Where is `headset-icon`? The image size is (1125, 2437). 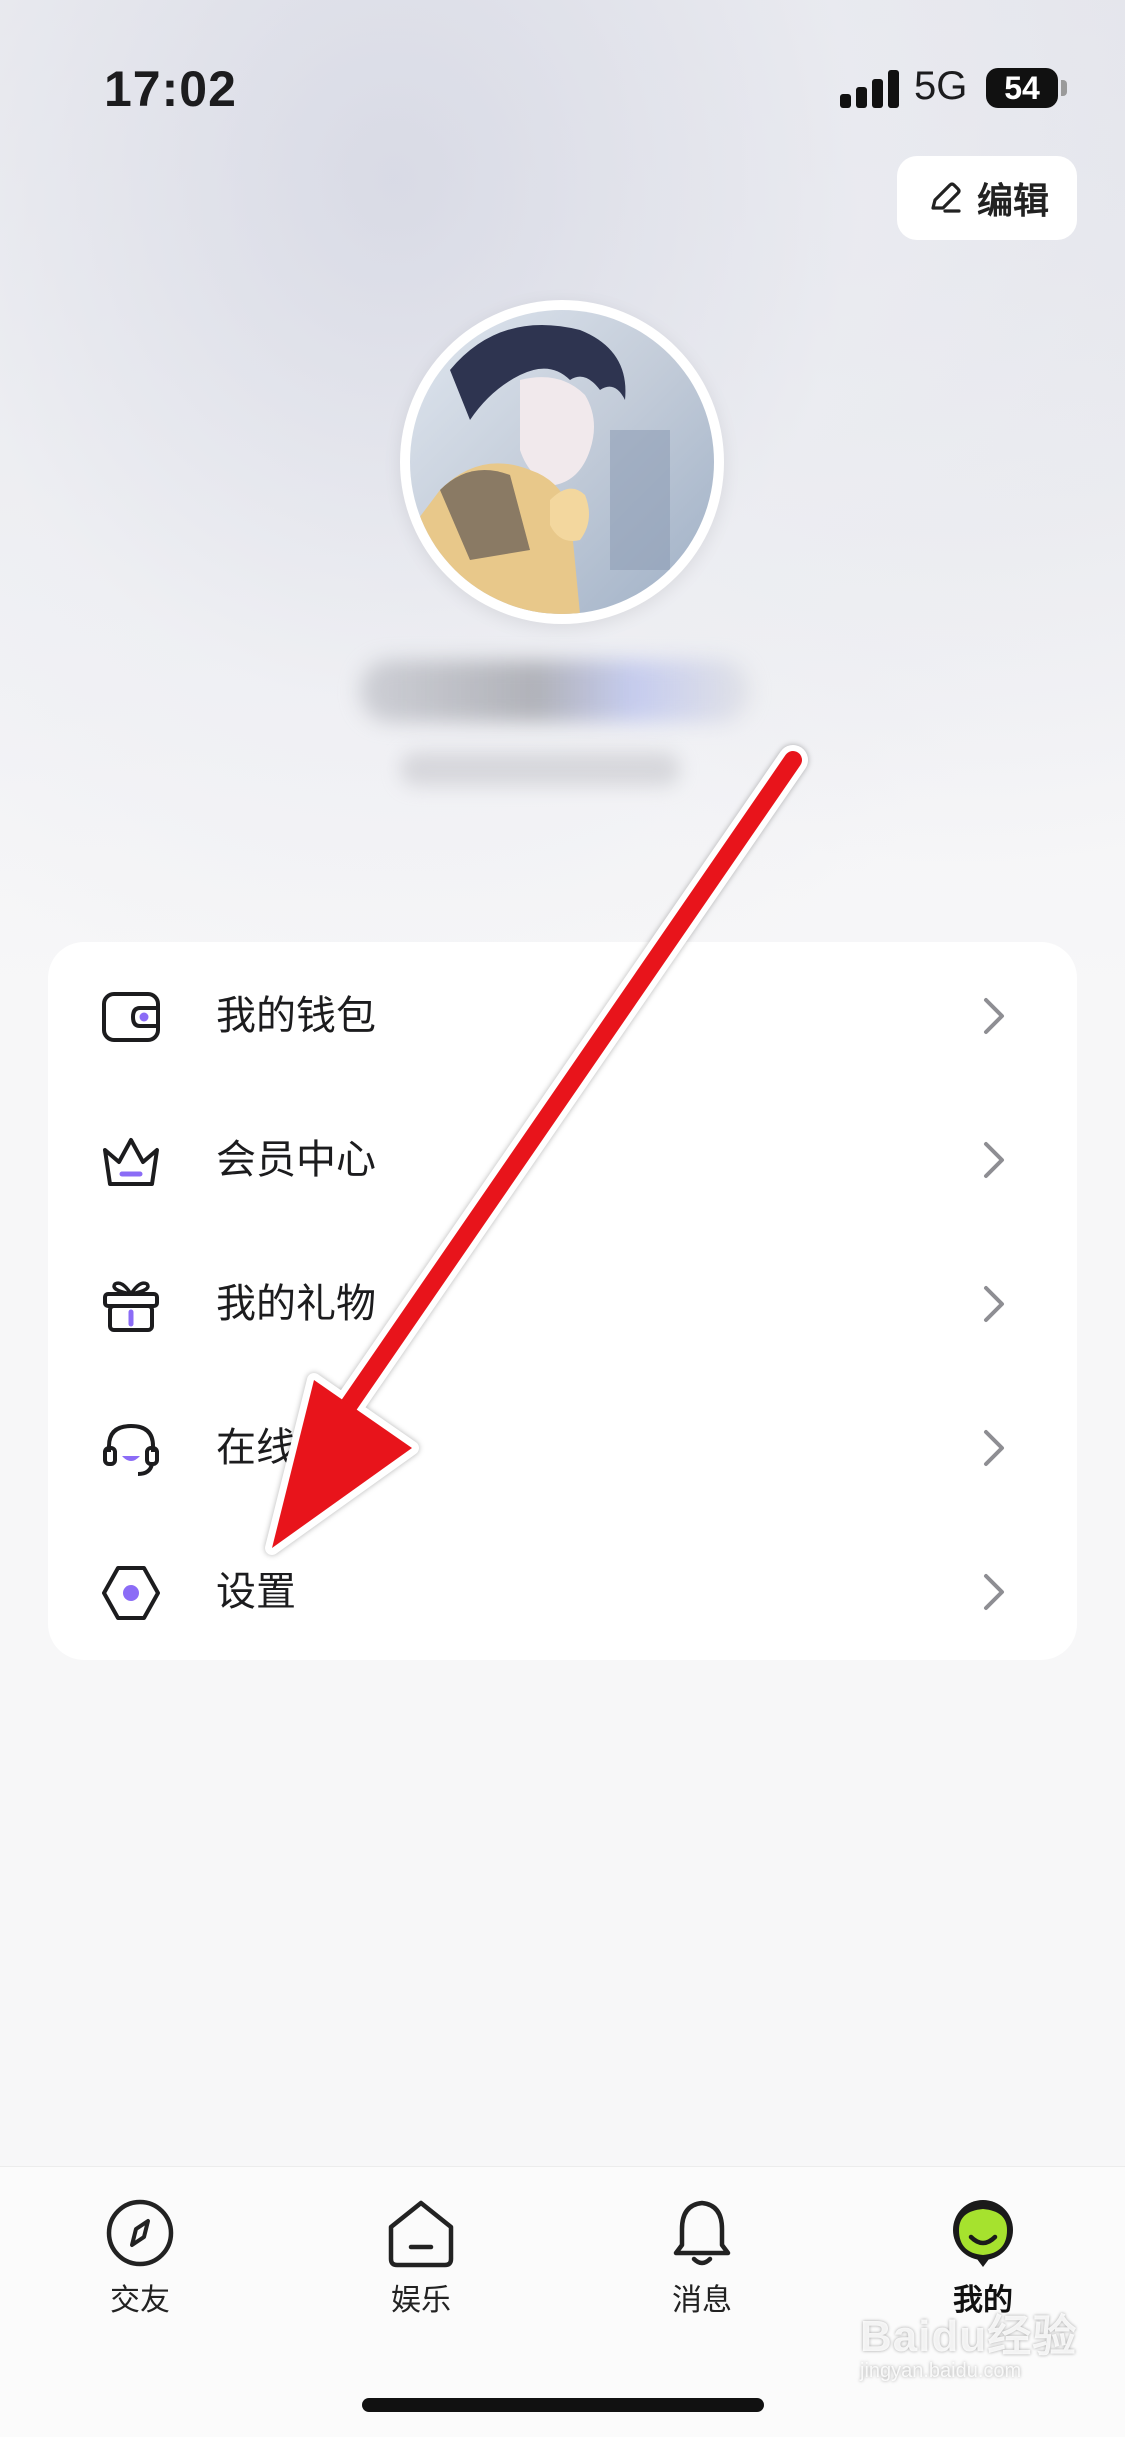 headset-icon is located at coordinates (131, 1449).